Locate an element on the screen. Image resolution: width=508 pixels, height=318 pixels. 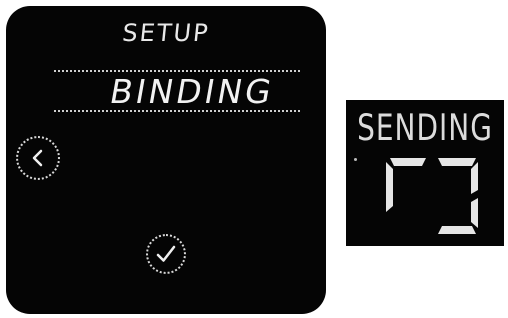
screen-title: SETUP is located at coordinates (166, 33).